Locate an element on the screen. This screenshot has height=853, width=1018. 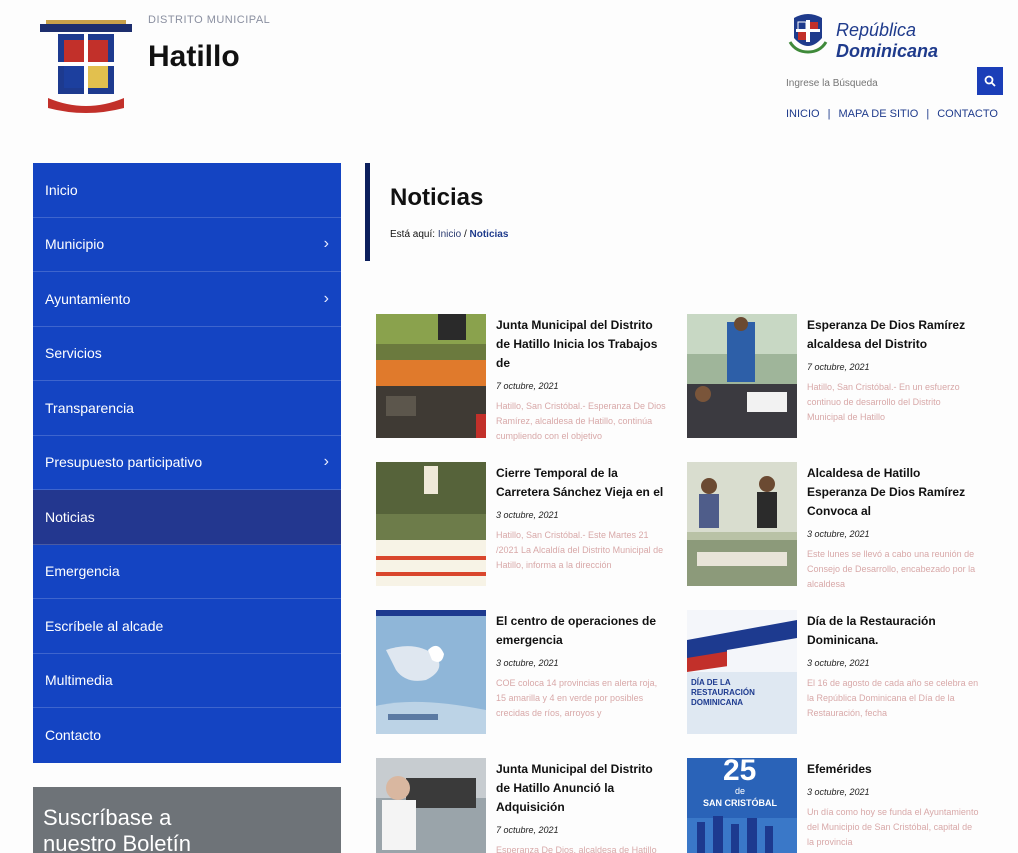
search-input is located at coordinates (876, 83).